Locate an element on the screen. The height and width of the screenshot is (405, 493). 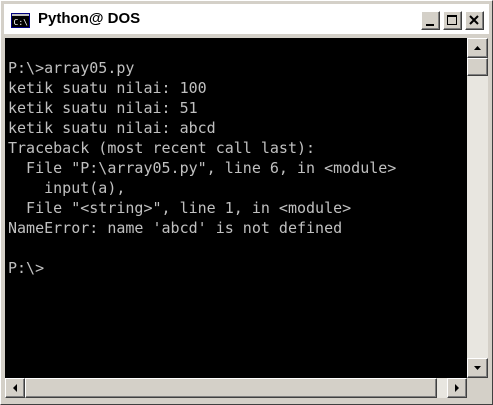
horizontal-scrollbar is located at coordinates (236, 388).